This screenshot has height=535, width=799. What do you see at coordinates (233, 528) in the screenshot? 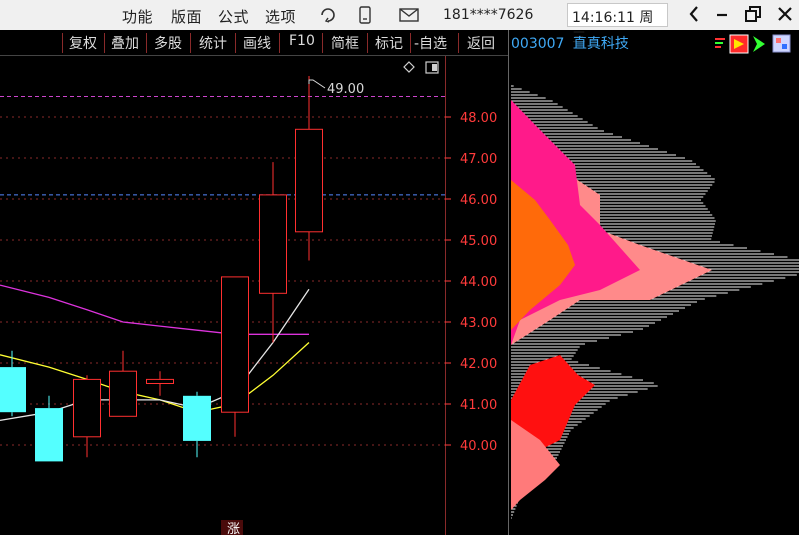
I see `rise-tag: 涨` at bounding box center [233, 528].